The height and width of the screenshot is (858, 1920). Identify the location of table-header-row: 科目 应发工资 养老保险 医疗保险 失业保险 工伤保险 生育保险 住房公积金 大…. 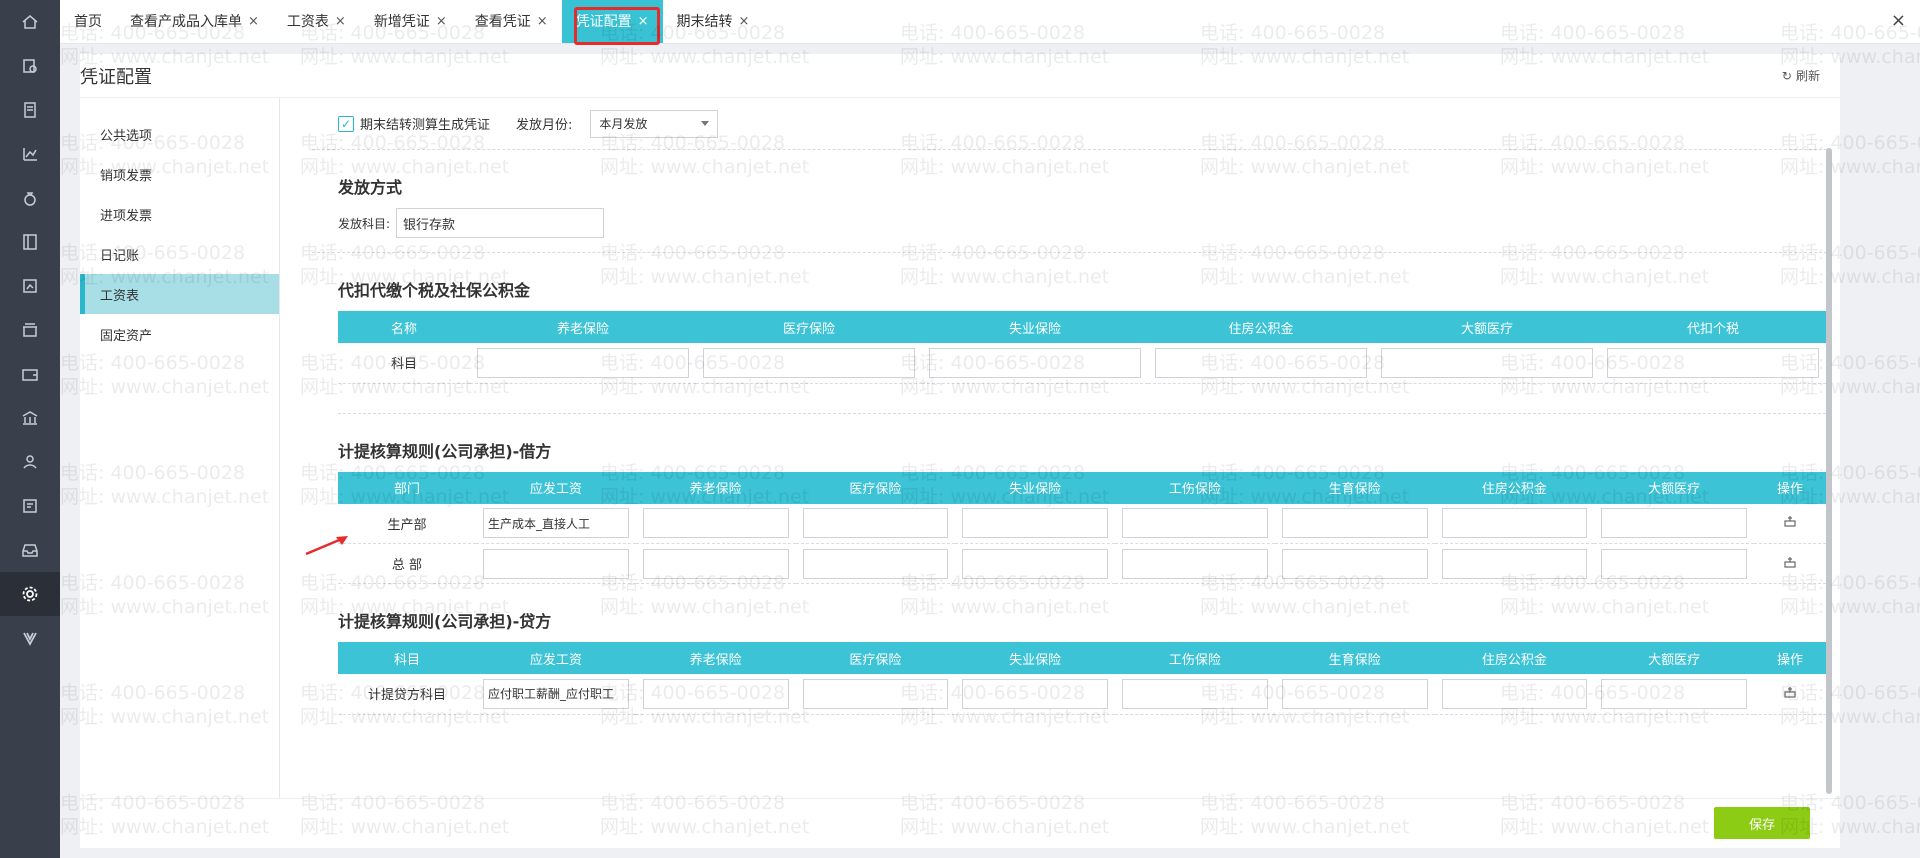
(1082, 658).